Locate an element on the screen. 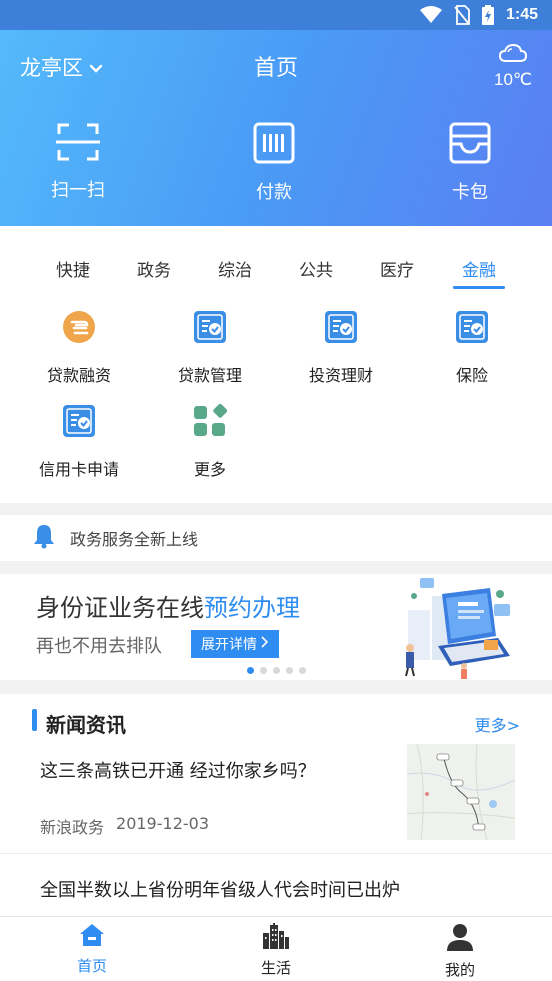 The height and width of the screenshot is (981, 552). expand-details-button: 展开详情 is located at coordinates (235, 644).